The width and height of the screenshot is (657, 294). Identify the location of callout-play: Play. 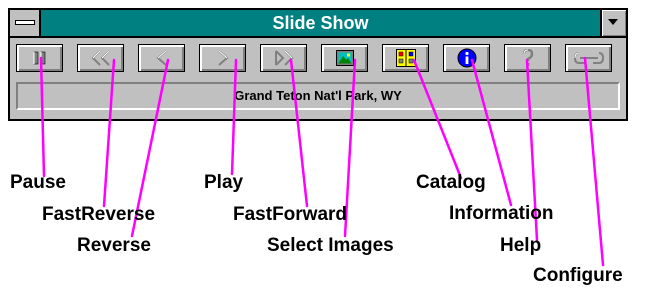
(224, 182).